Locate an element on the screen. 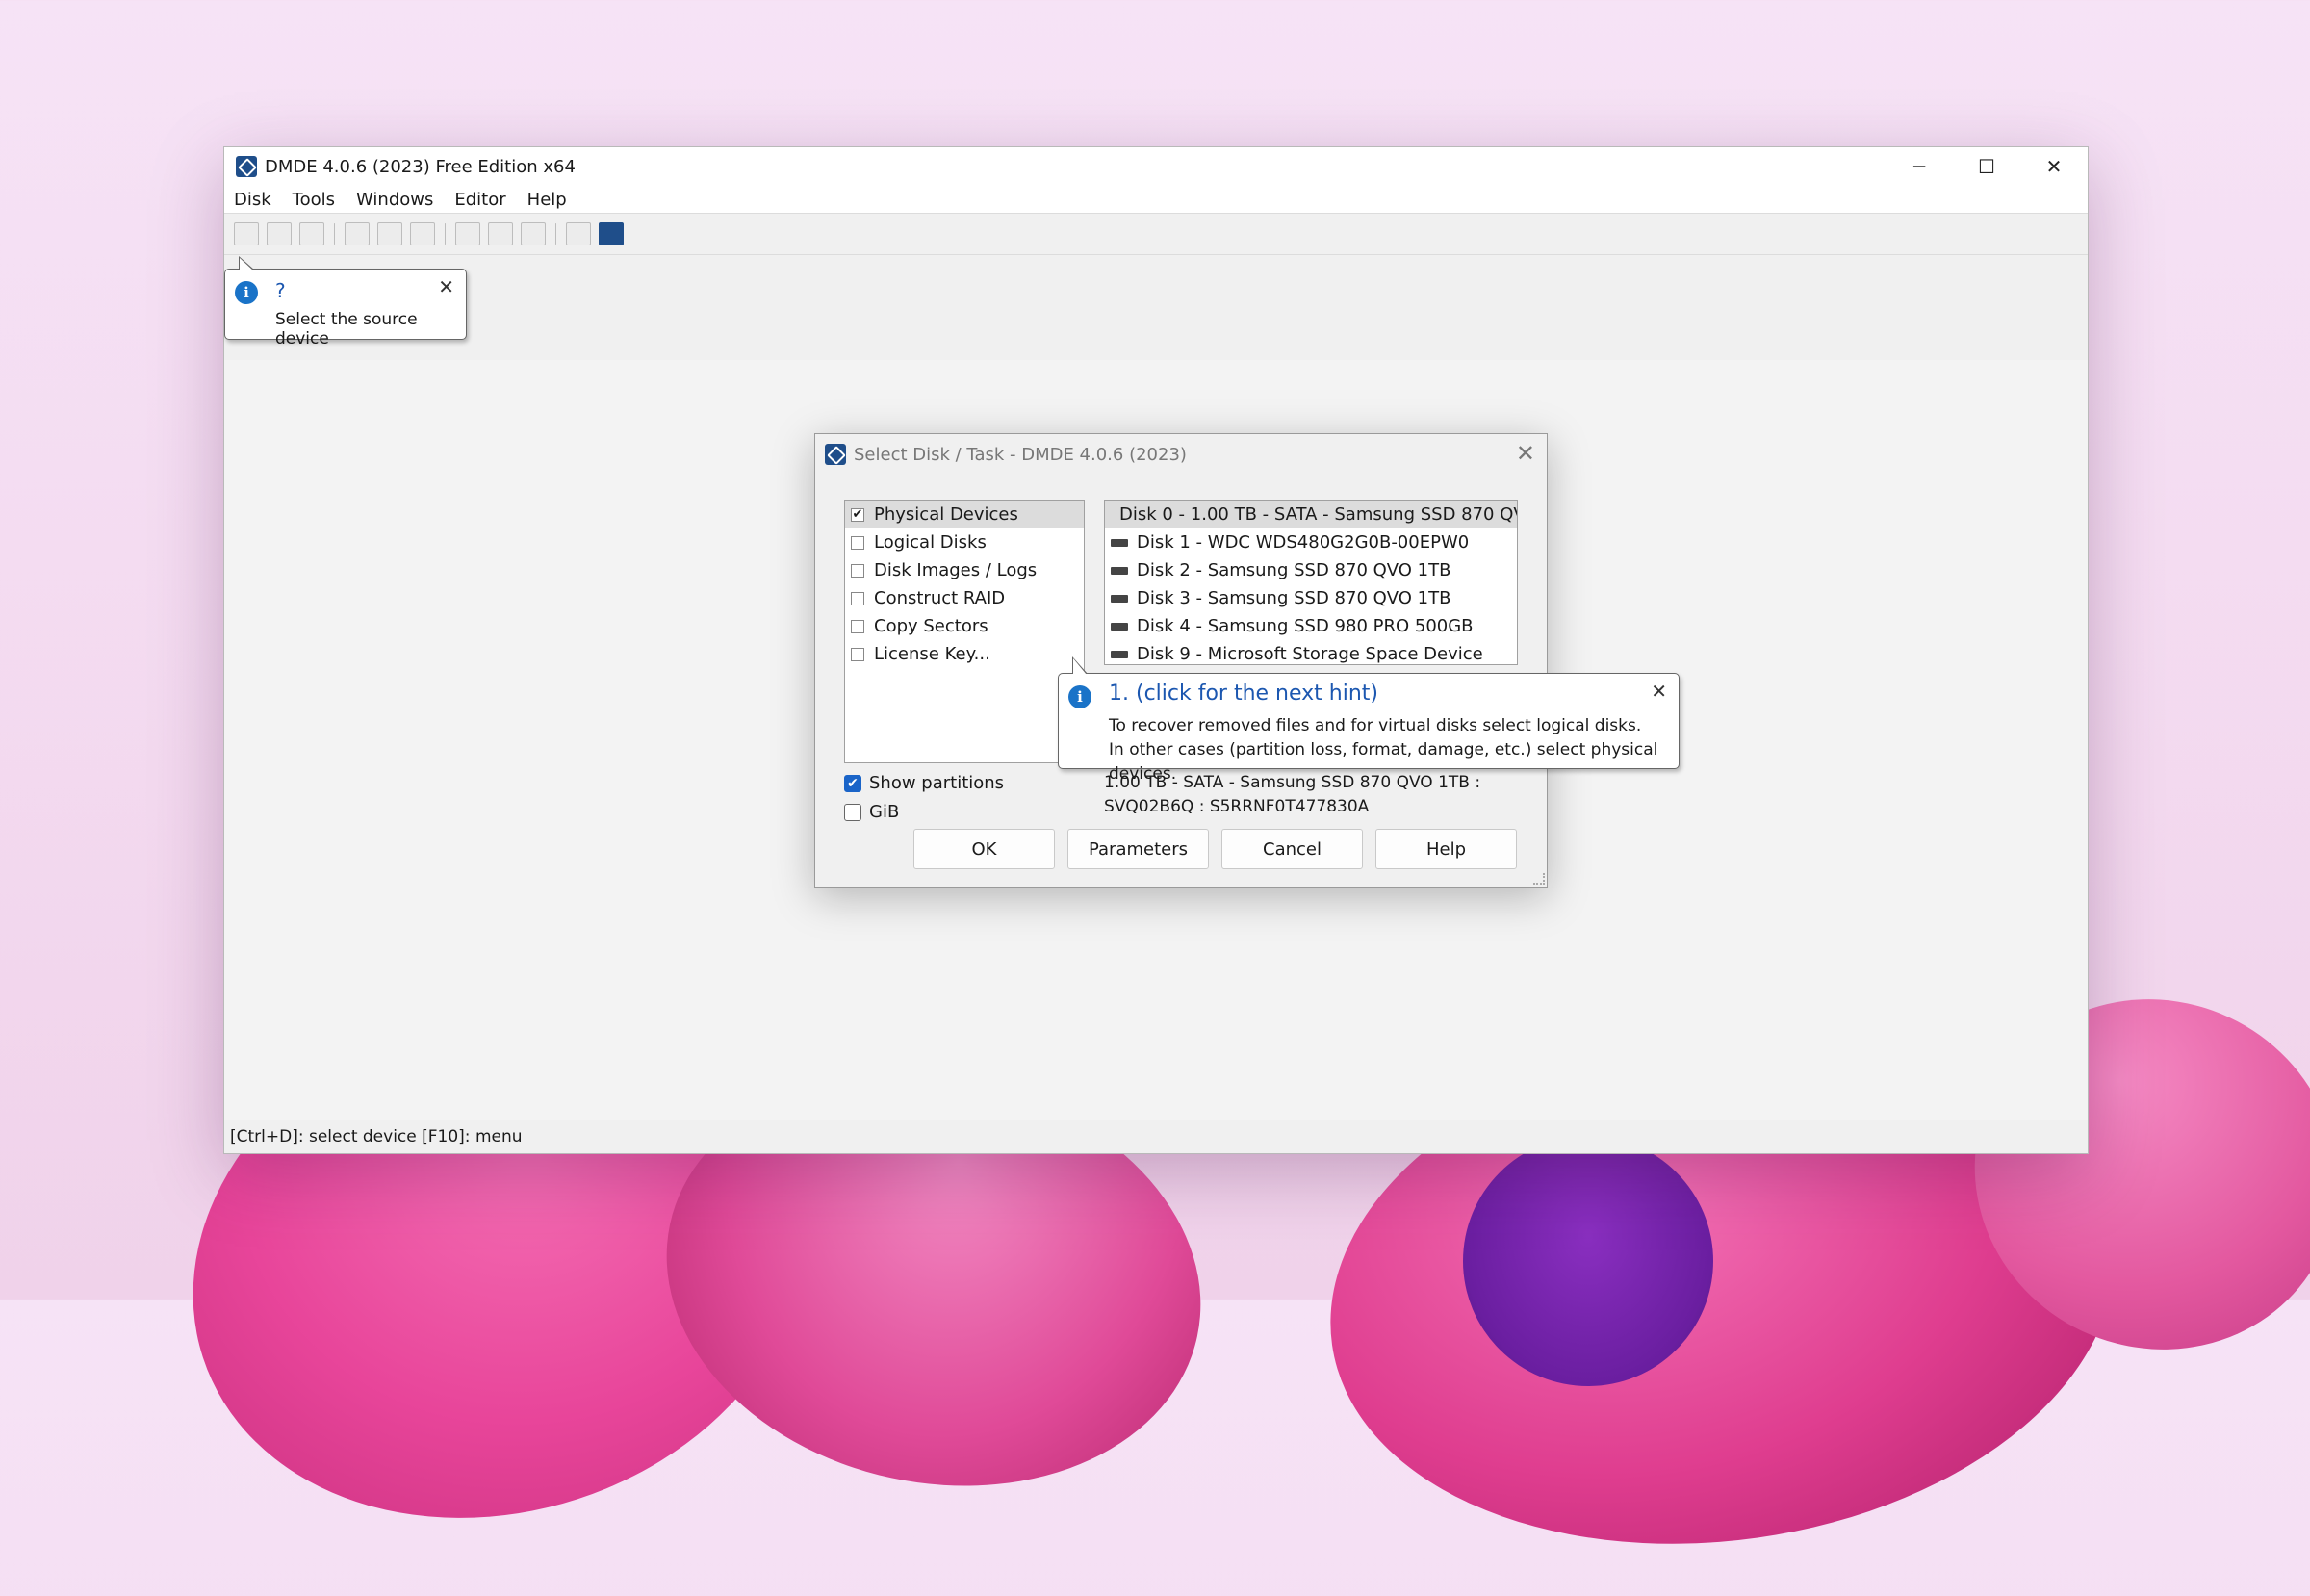  dmde-toolbar-icon is located at coordinates (611, 233).